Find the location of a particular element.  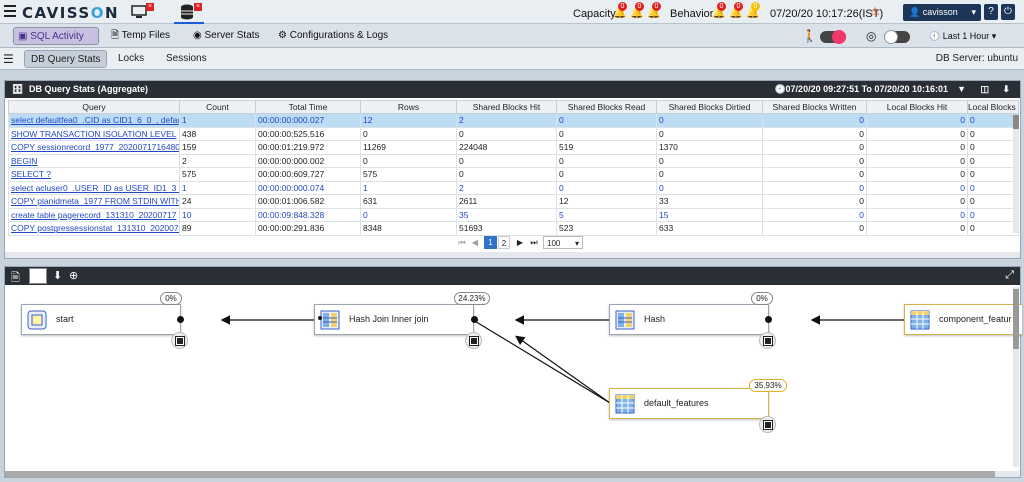

table-row: BEGIN 2 00:00:00:000.002 0 0 0 0 0 0 0 is located at coordinates (513, 160).